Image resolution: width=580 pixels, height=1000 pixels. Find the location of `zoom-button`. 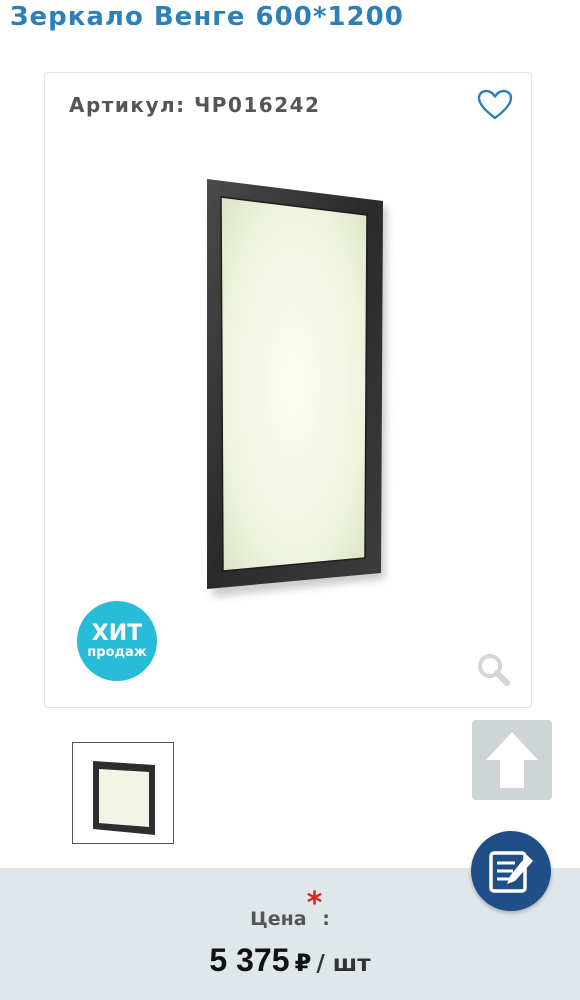

zoom-button is located at coordinates (493, 669).